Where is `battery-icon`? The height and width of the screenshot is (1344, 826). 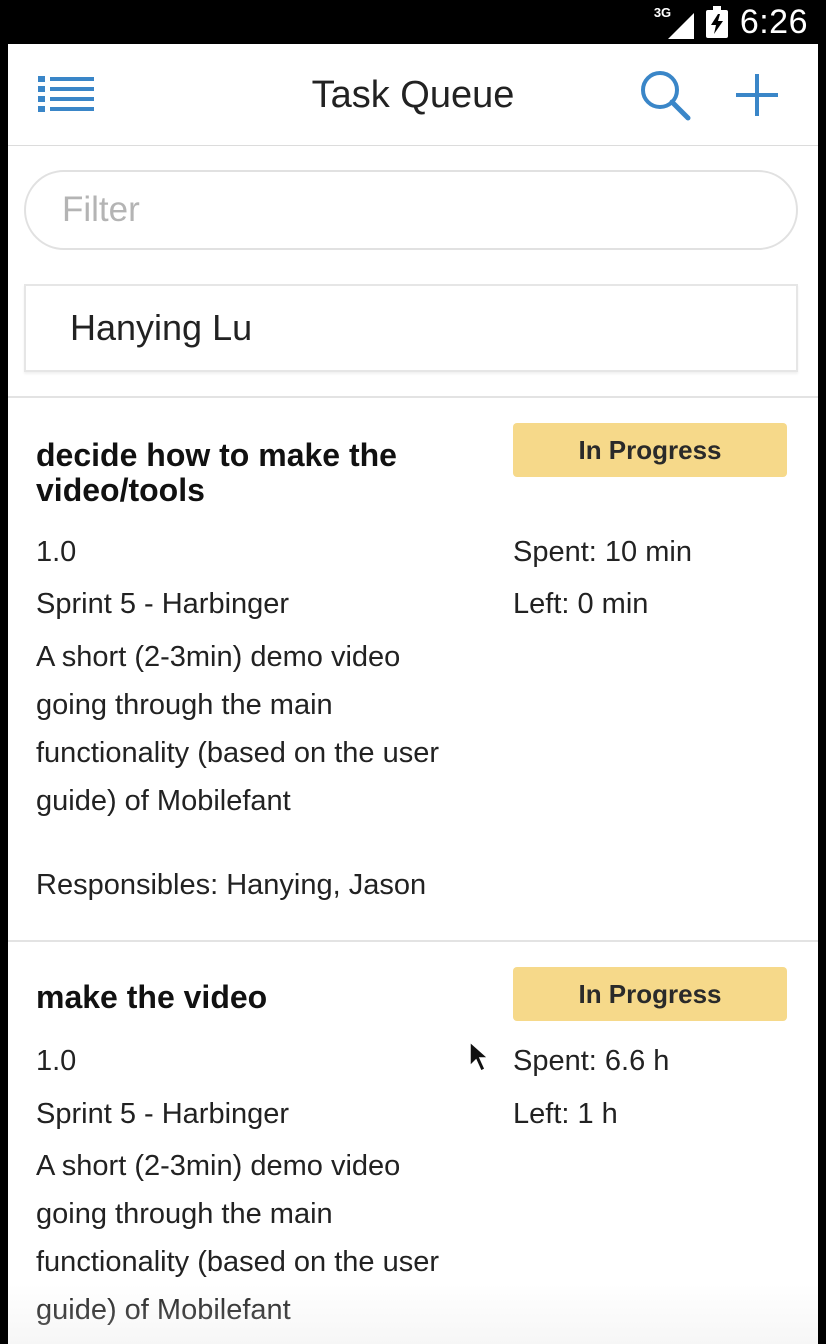 battery-icon is located at coordinates (716, 22).